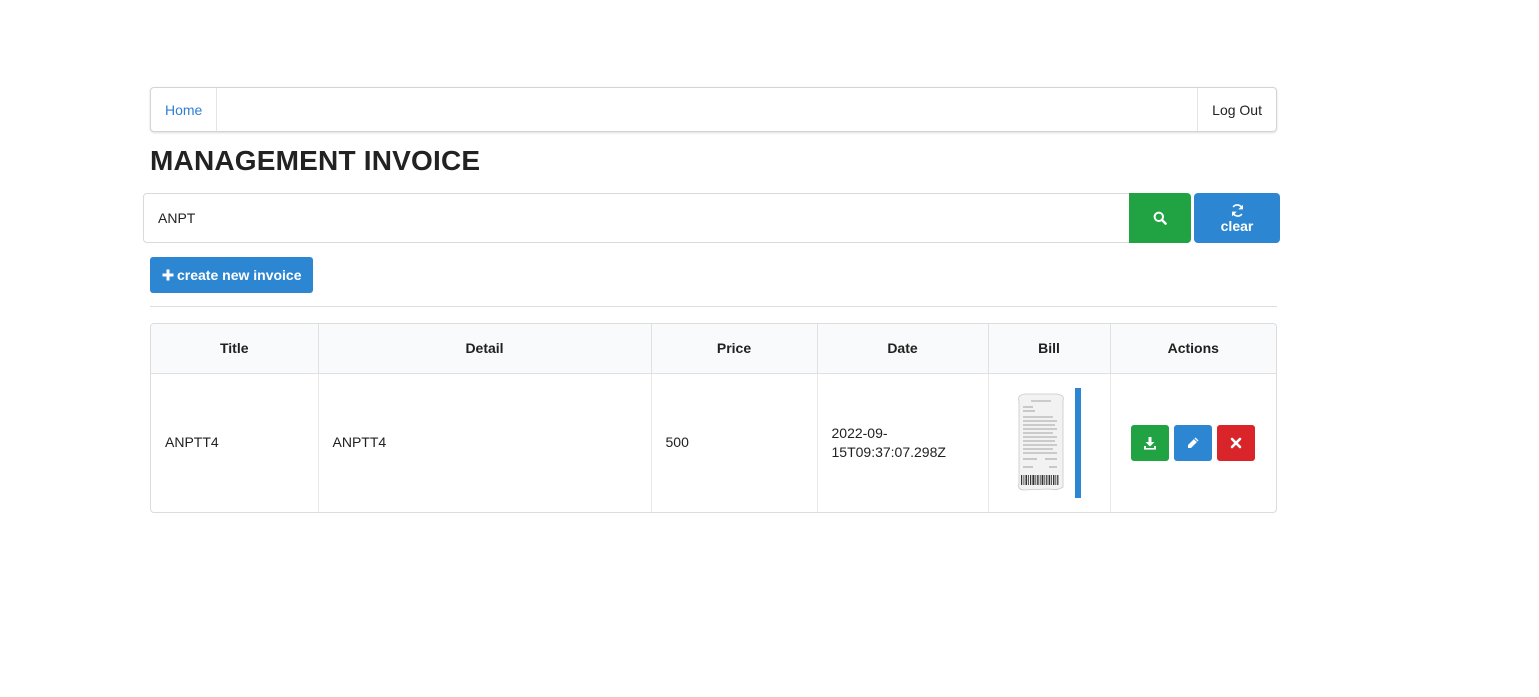  I want to click on search-button, so click(1160, 218).